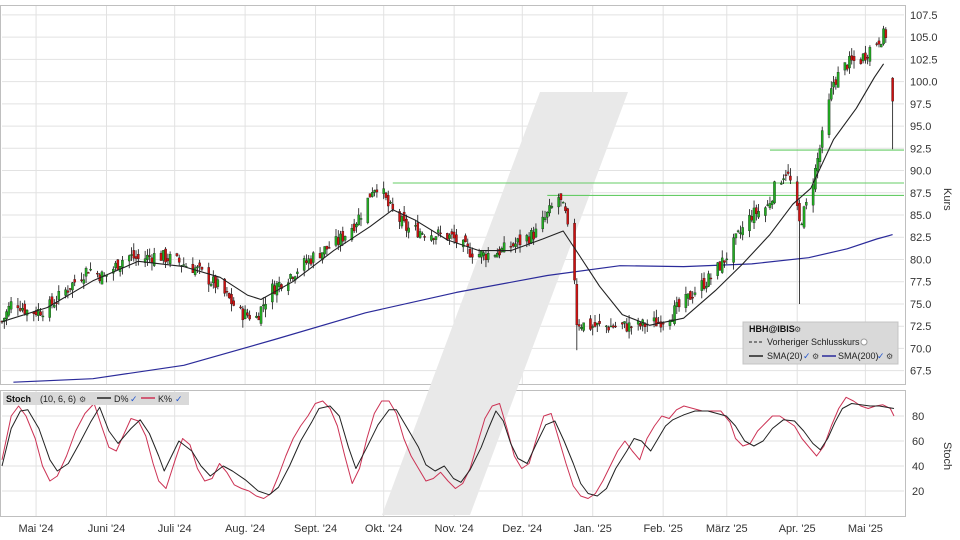 Image resolution: width=960 pixels, height=540 pixels. I want to click on stoch-y-tick-label: 80, so click(918, 417).